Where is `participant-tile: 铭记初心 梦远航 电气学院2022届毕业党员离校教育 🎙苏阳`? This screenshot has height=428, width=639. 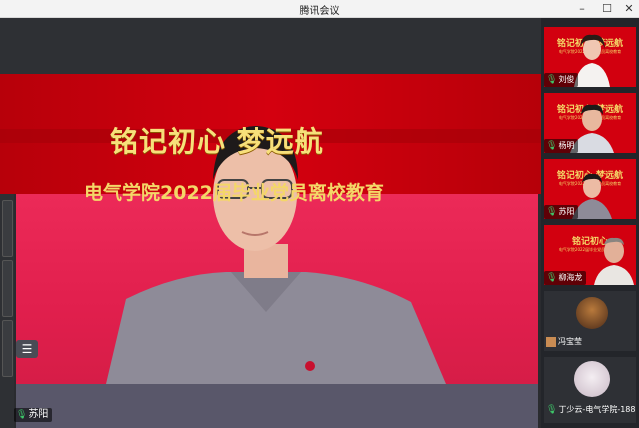 participant-tile: 铭记初心 梦远航 电气学院2022届毕业党员离校教育 🎙苏阳 is located at coordinates (590, 189).